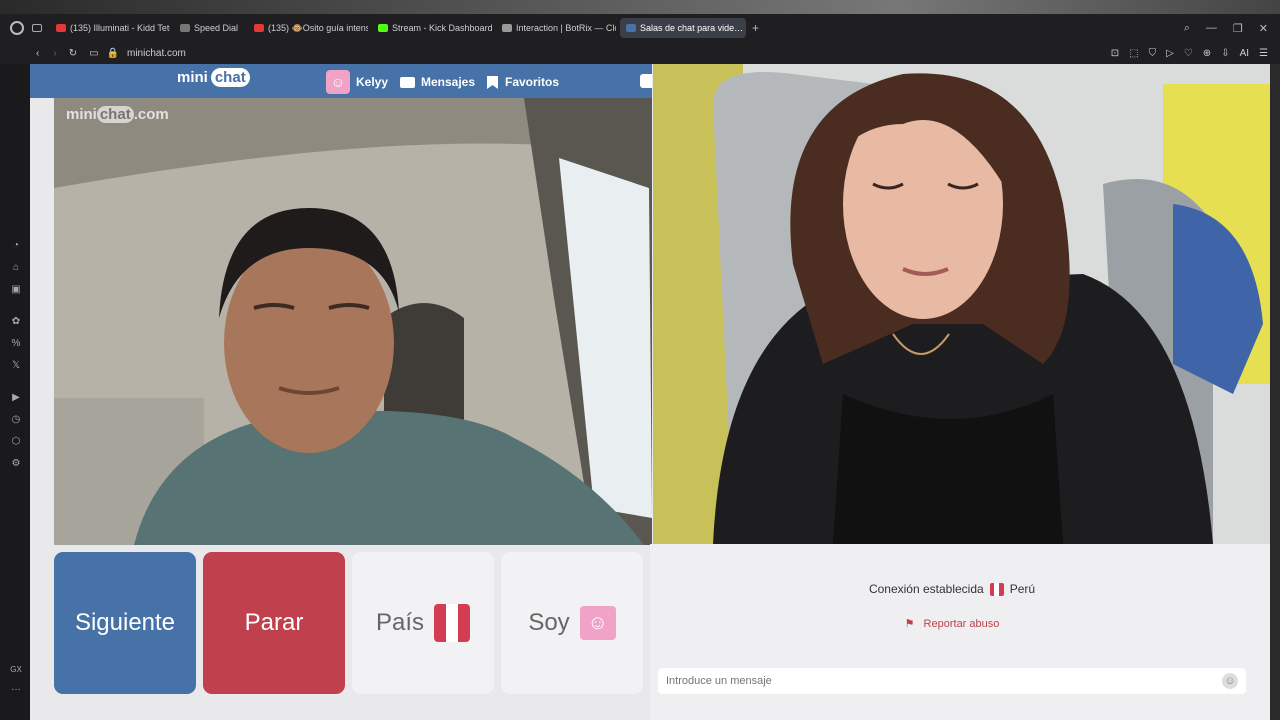 The width and height of the screenshot is (1280, 720). Describe the element at coordinates (81, 114) in the screenshot. I see `watermark-text: mini` at that location.